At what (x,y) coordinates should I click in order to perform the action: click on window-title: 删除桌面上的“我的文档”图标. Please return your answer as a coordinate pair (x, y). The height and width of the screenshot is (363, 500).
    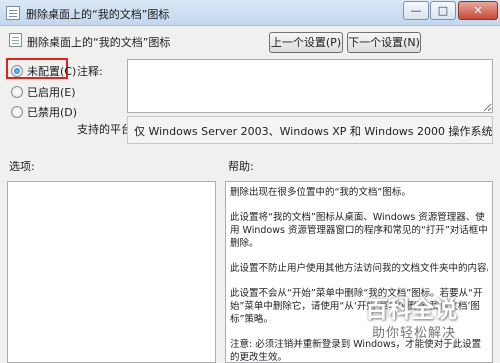
    Looking at the image, I should click on (98, 14).